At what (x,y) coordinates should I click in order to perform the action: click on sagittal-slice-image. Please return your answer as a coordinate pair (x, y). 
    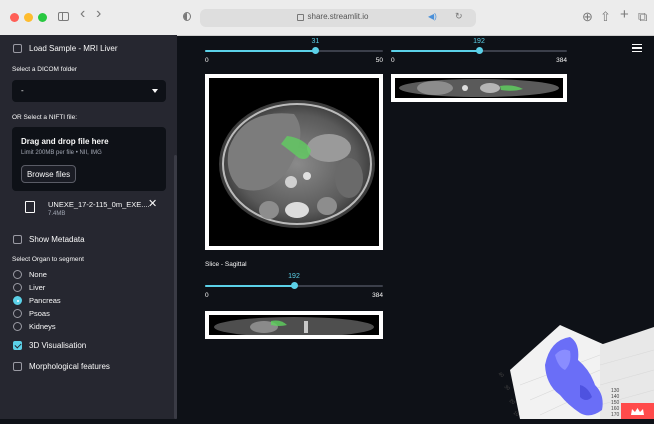
    Looking at the image, I should click on (294, 325).